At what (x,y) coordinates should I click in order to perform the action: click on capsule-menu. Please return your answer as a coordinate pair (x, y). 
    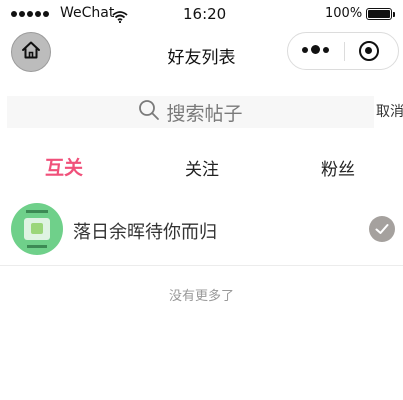
    Looking at the image, I should click on (343, 51).